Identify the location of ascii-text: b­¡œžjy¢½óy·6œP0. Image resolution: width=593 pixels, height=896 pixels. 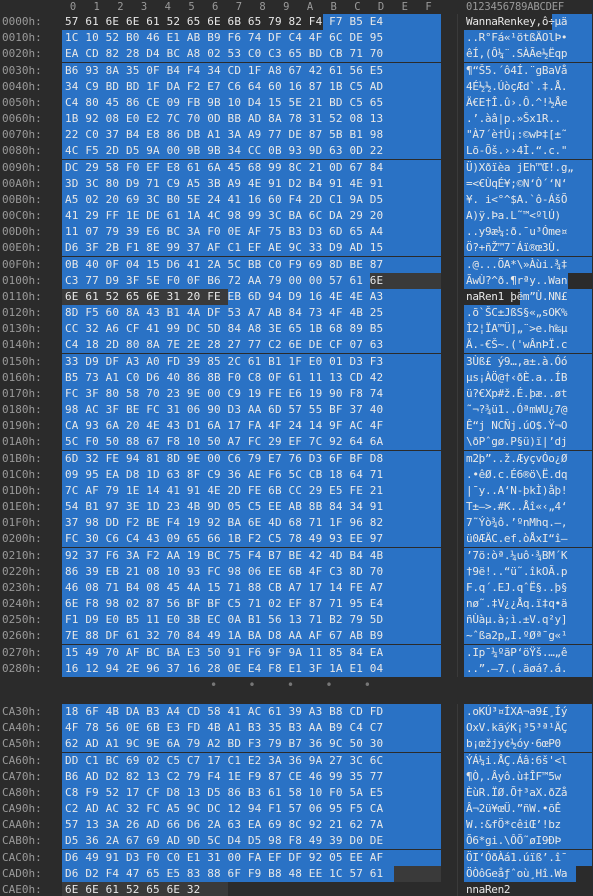
(513, 743).